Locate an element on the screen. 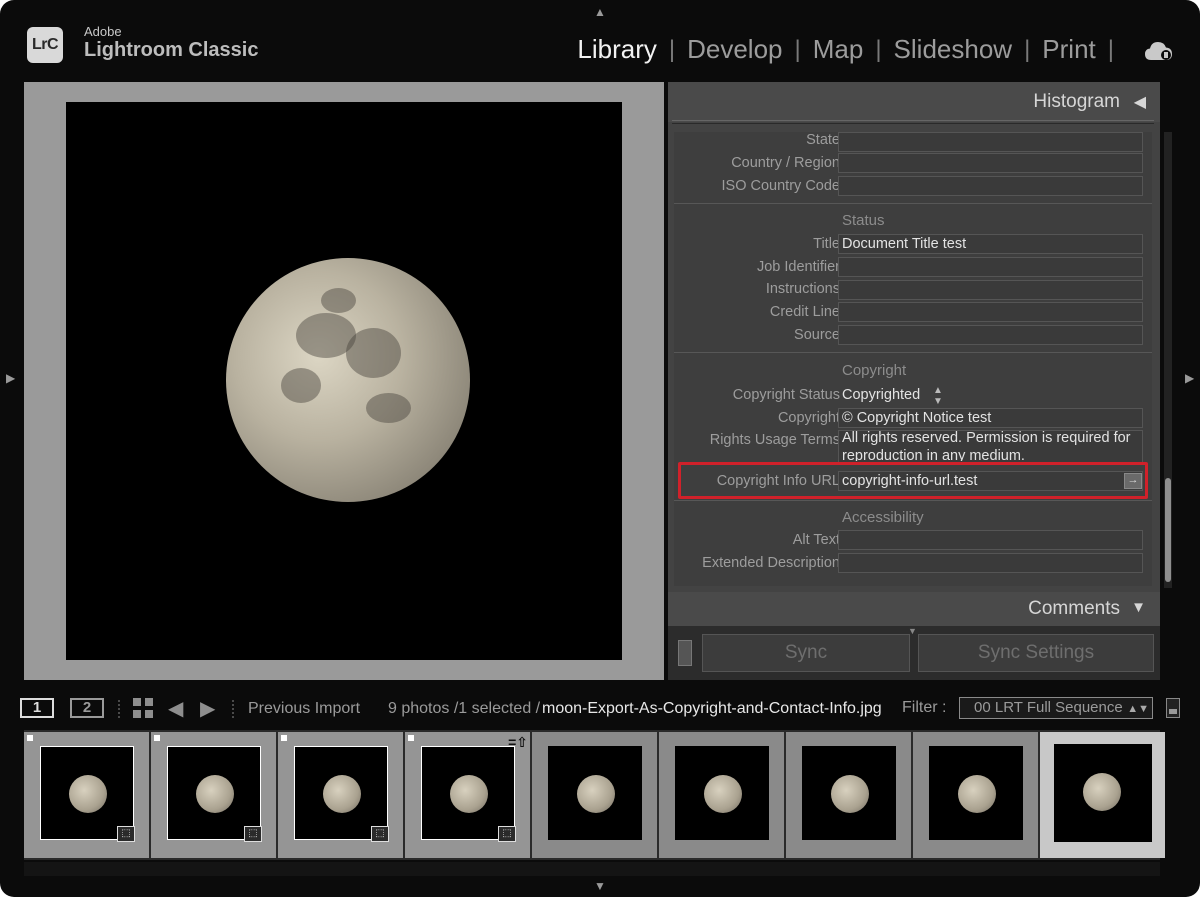 This screenshot has height=897, width=1200. filmstrip-scrollbar is located at coordinates (592, 869).